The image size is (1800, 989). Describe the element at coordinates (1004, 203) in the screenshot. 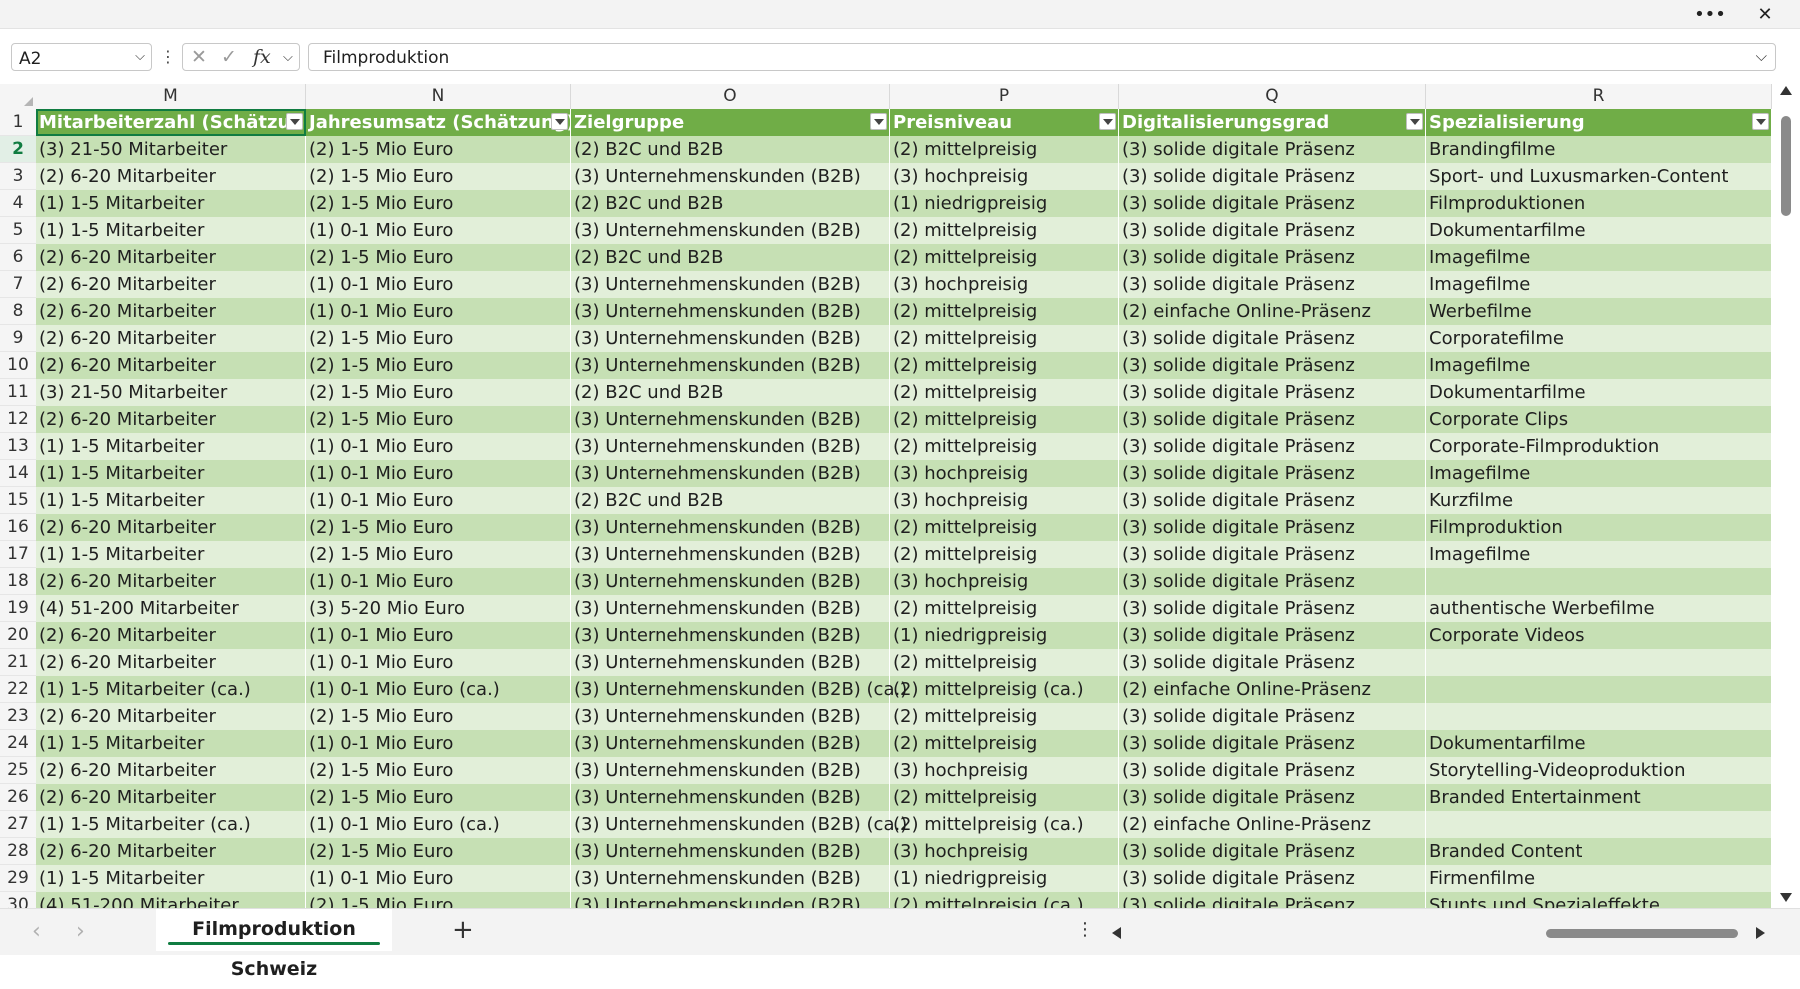

I see `table-cell: (1) niedrigpreisig` at that location.